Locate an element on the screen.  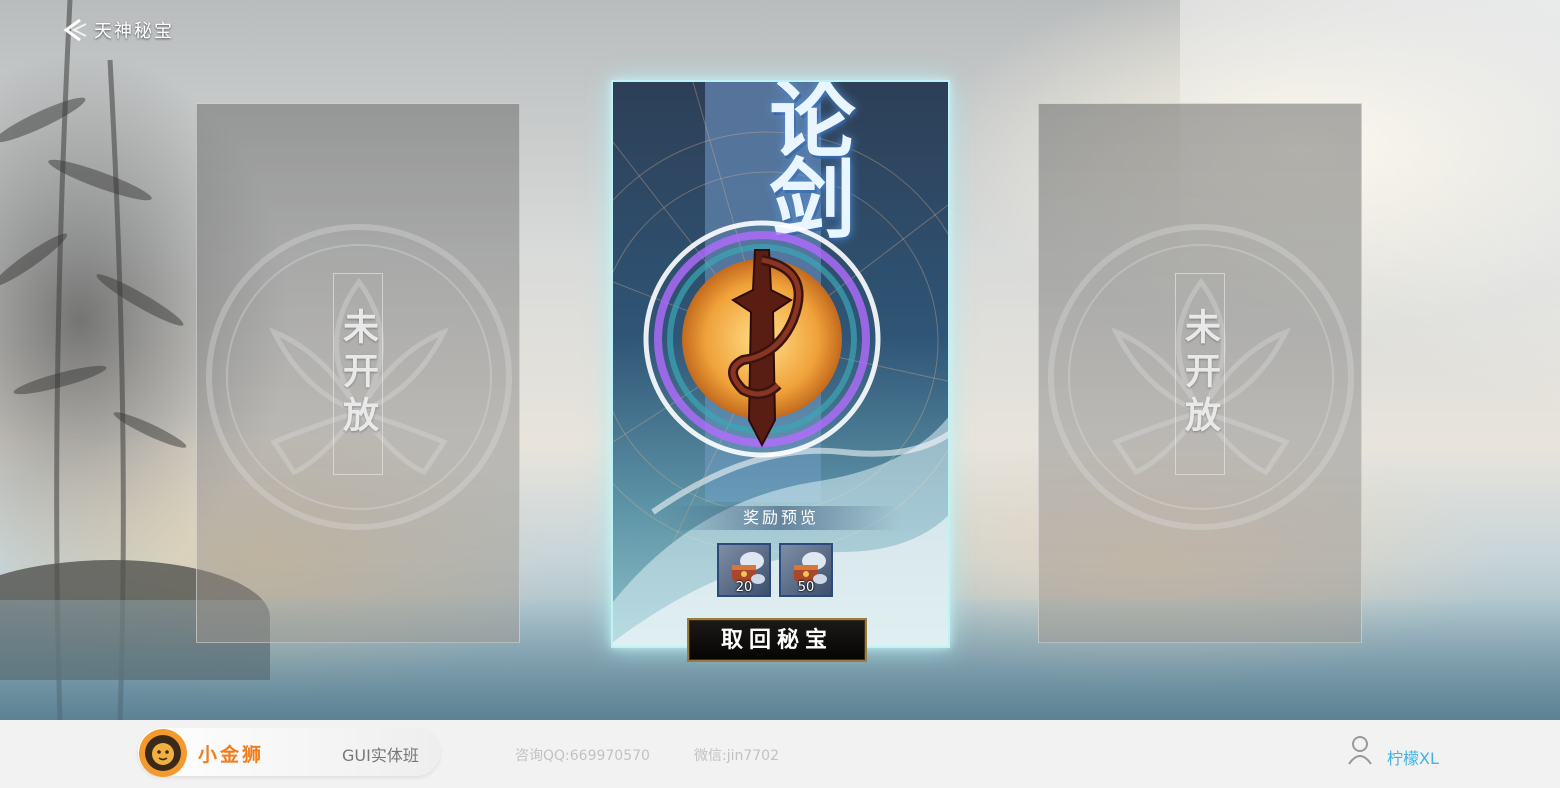
card-title: 论剑 is located at coordinates (804, 157).